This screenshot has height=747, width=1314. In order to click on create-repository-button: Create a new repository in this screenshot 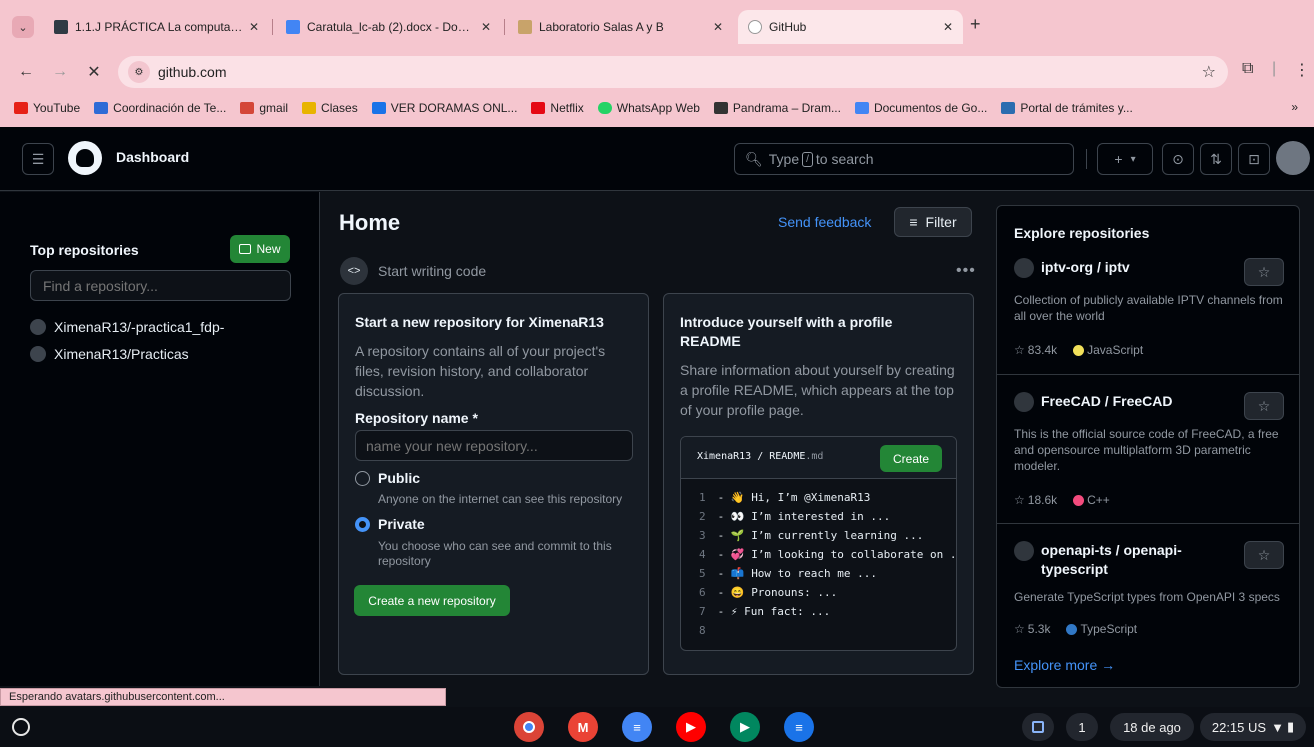, I will do `click(432, 600)`.